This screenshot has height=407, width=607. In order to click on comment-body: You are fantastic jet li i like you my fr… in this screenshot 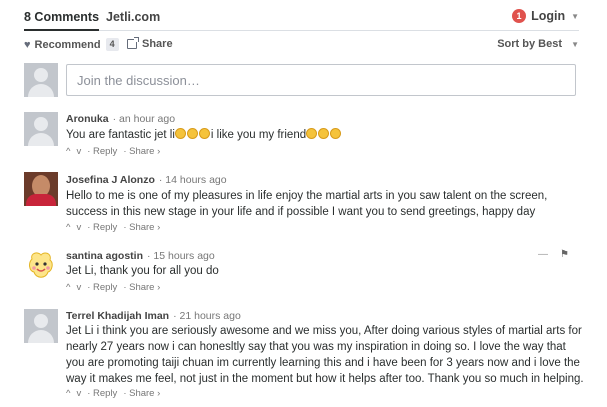, I will do `click(326, 135)`.